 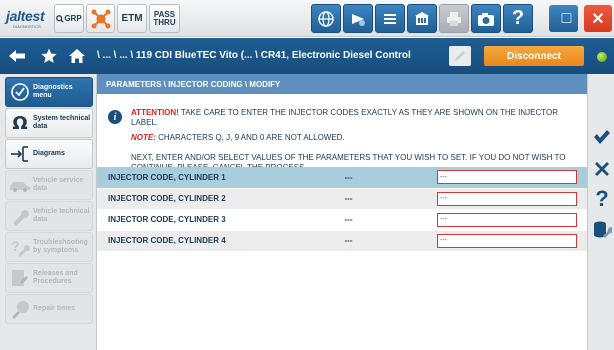 I want to click on etm-button: ETM, so click(x=132, y=18).